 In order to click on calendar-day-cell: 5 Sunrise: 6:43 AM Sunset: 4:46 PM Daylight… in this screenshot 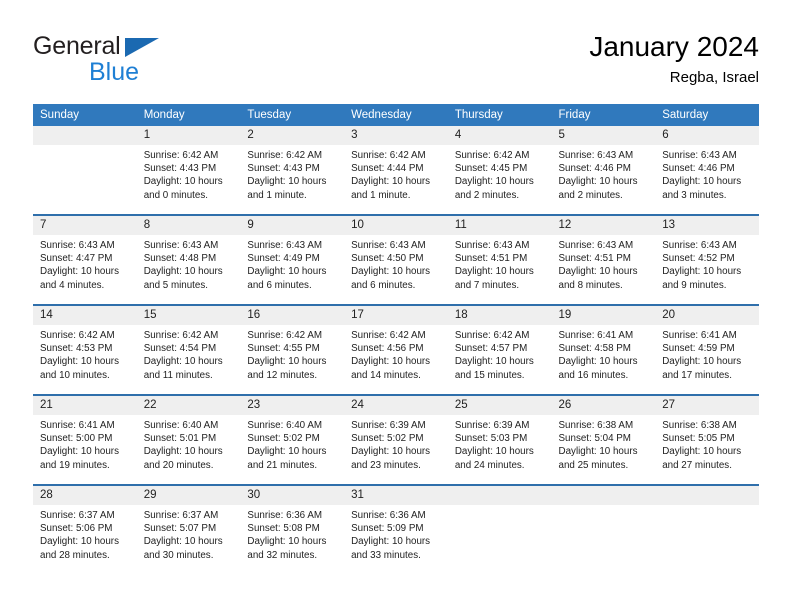, I will do `click(603, 170)`.